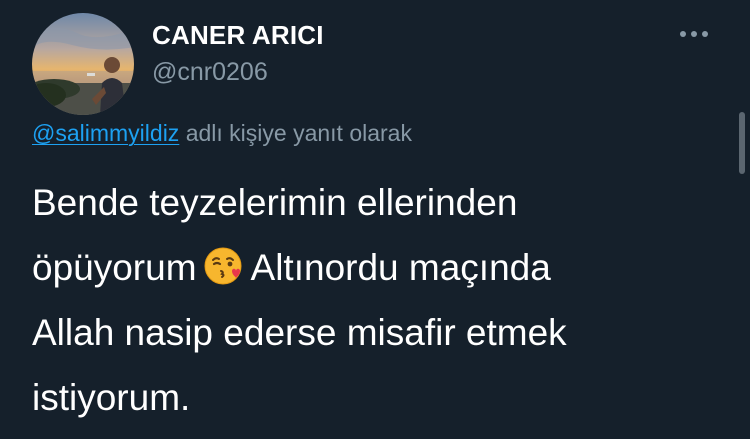  Describe the element at coordinates (223, 266) in the screenshot. I see `face-blowing-kiss-emoji` at that location.